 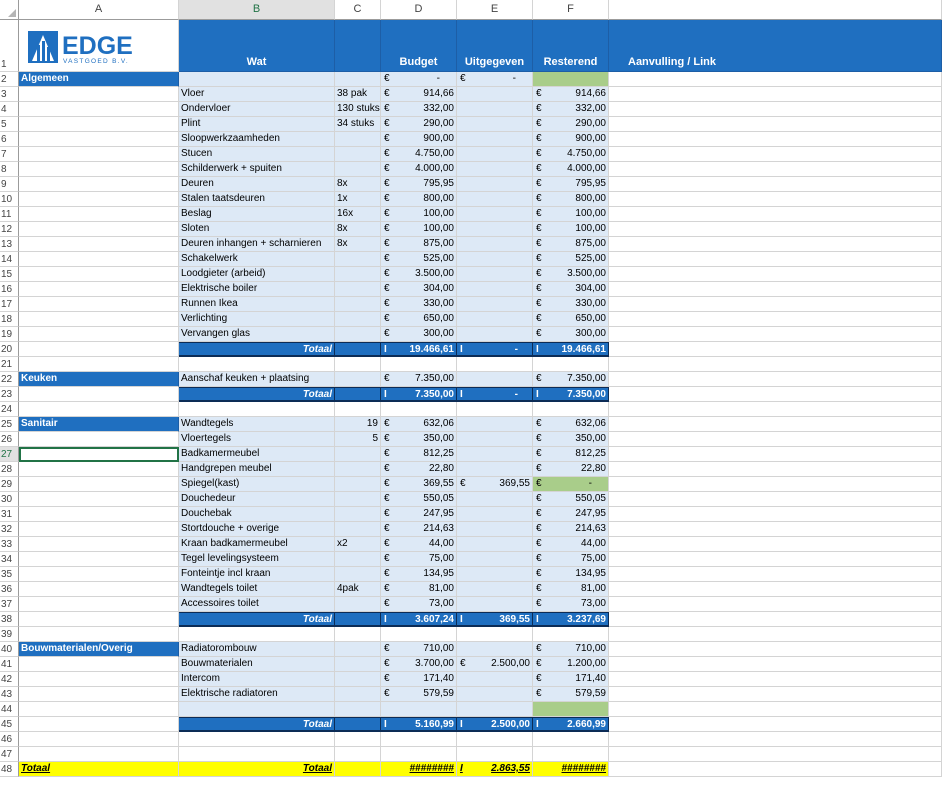 What do you see at coordinates (257, 139) in the screenshot?
I see `cell-b: Sloopwerkzaamheden` at bounding box center [257, 139].